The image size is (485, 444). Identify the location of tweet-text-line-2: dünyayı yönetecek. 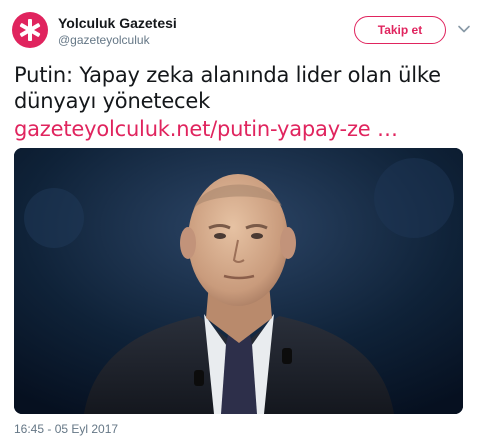
(112, 101).